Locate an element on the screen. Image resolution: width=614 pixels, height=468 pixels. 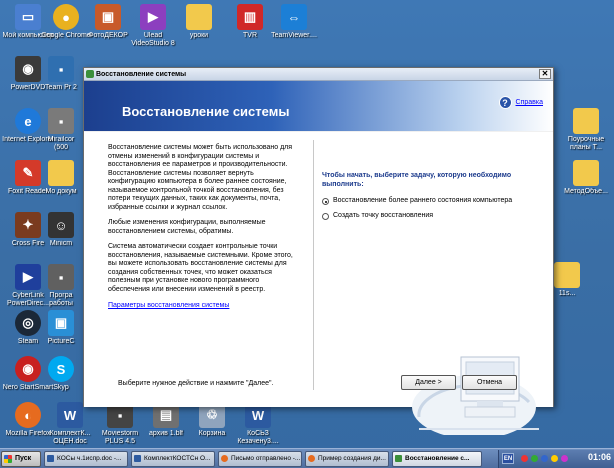
dialog-header: Восстановление системы ? Справка is located at coordinates (318, 106).